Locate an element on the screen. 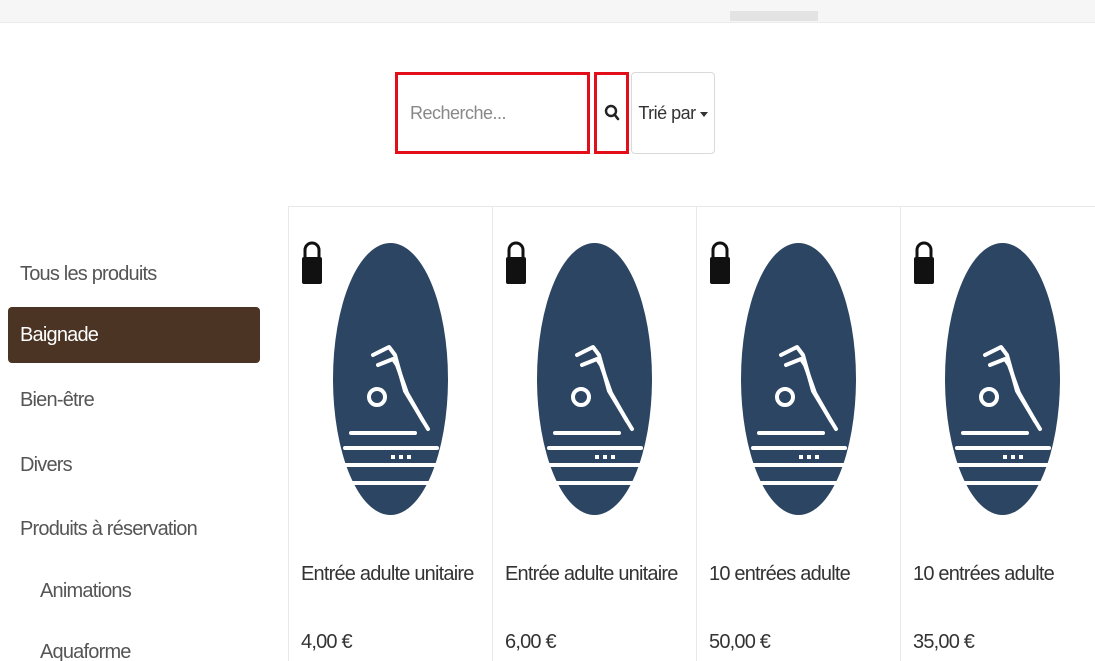 This screenshot has height=661, width=1095. search-icon is located at coordinates (611, 112).